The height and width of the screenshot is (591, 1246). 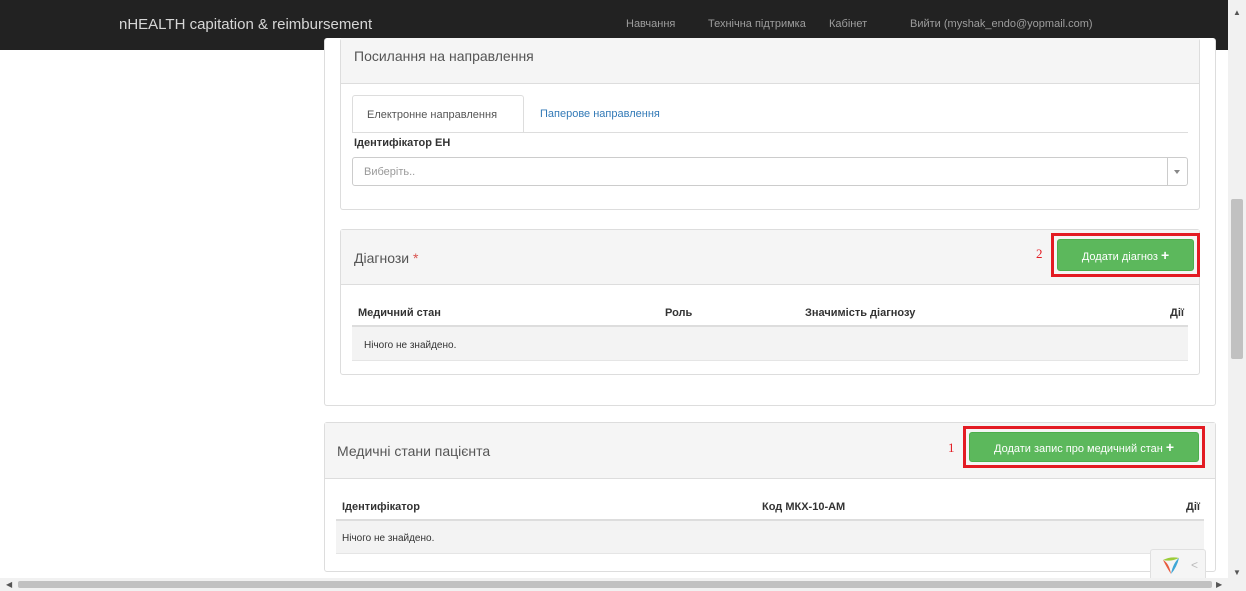 What do you see at coordinates (438, 114) in the screenshot?
I see `tab-electronic-referral: Електронне направлення` at bounding box center [438, 114].